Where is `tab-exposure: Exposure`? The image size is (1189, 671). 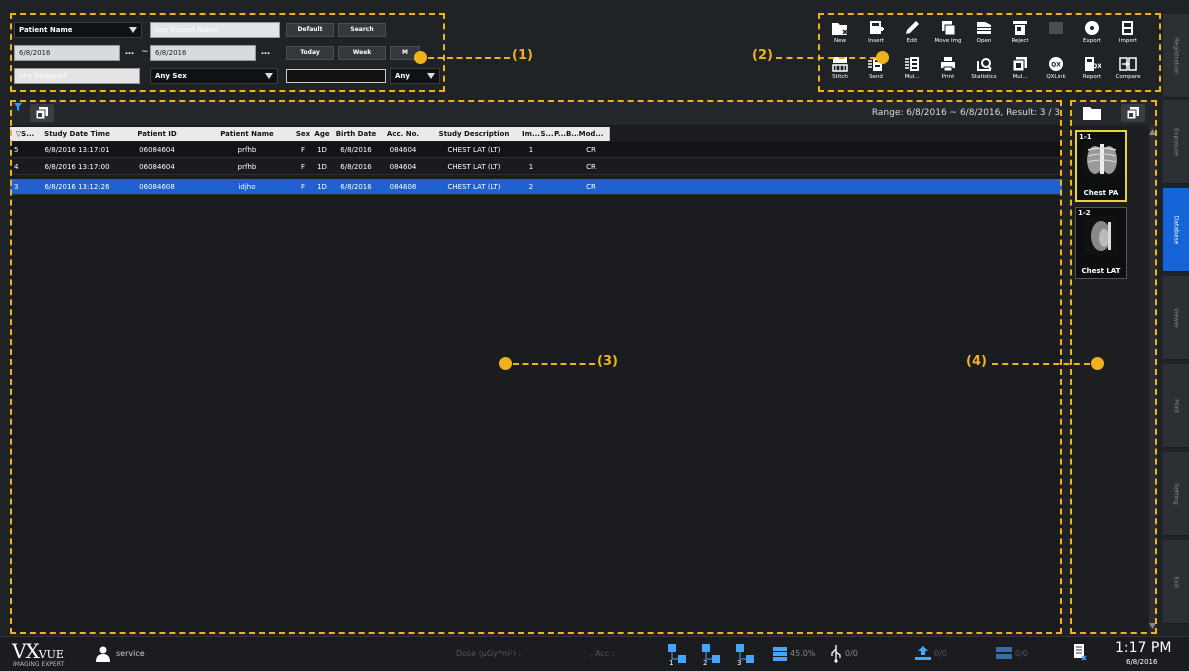 tab-exposure: Exposure is located at coordinates (1176, 142).